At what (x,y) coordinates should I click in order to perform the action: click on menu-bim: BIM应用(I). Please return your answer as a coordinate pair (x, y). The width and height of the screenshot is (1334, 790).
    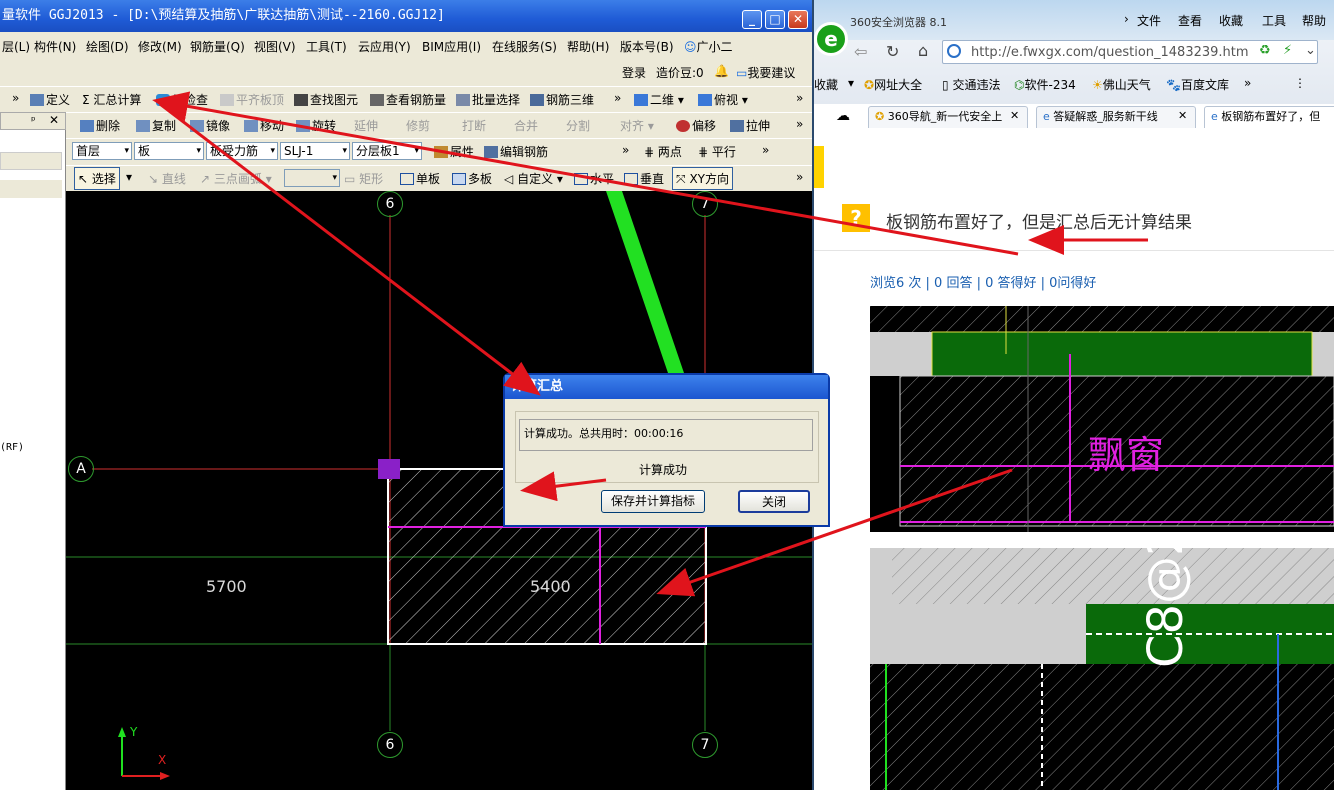
    Looking at the image, I should click on (451, 46).